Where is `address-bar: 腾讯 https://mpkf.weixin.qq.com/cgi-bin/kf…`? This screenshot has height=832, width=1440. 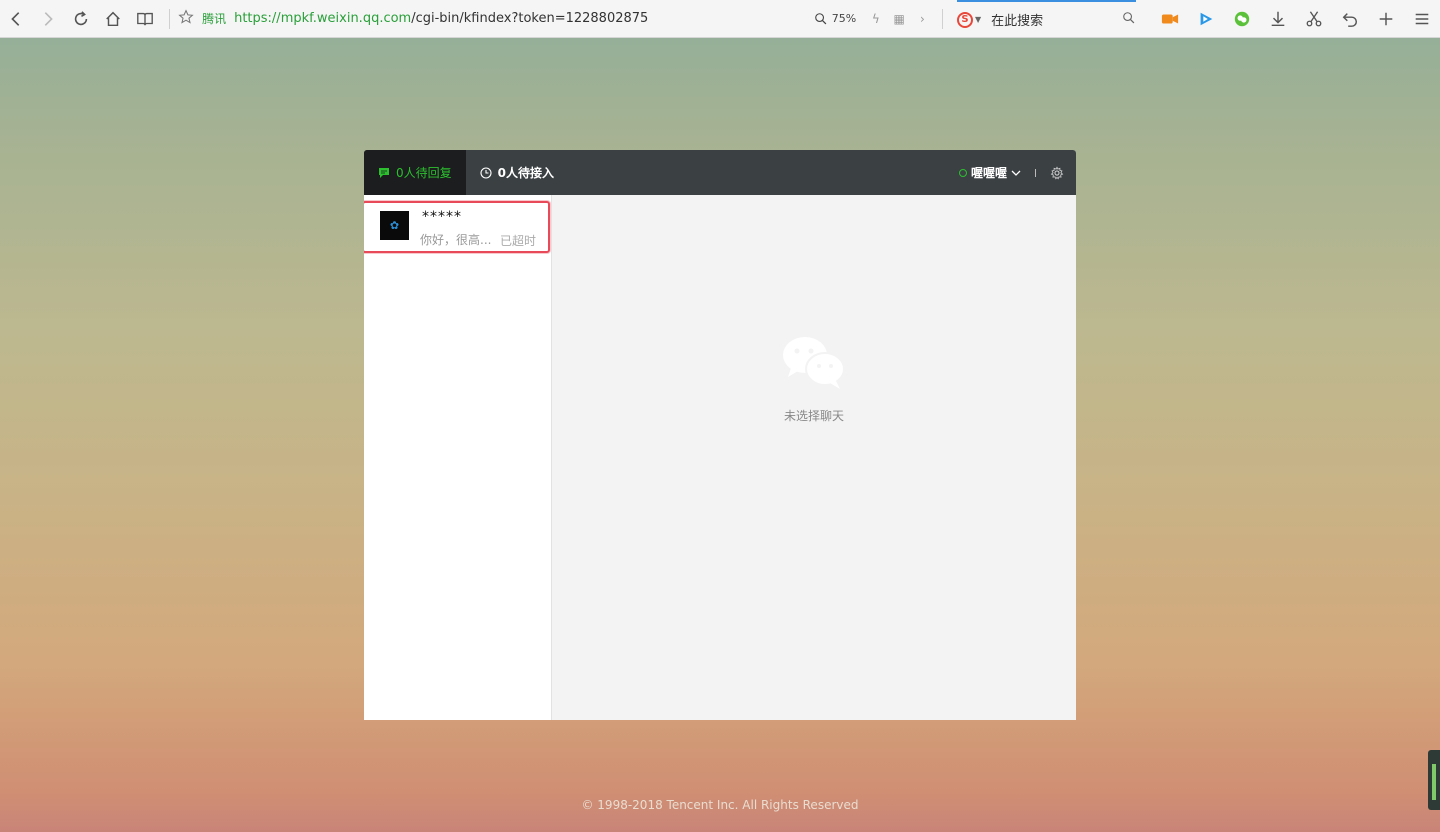
address-bar: 腾讯 https://mpkf.weixin.qq.com/cgi-bin/kf… is located at coordinates (496, 19).